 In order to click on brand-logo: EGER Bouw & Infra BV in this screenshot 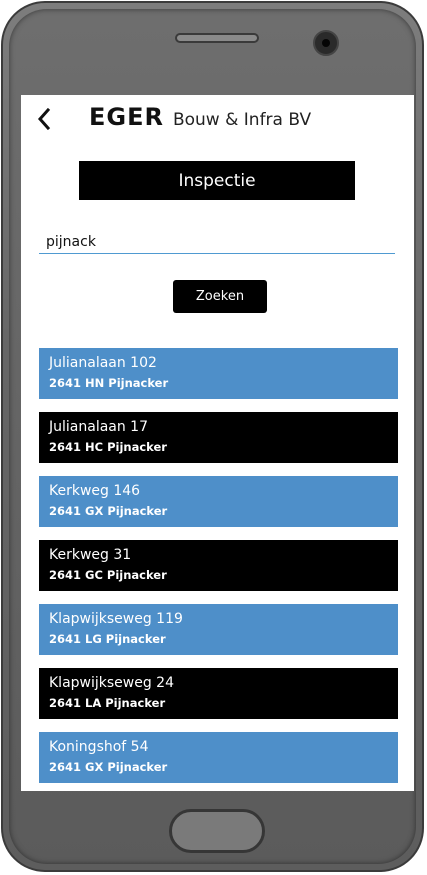, I will do `click(200, 118)`.